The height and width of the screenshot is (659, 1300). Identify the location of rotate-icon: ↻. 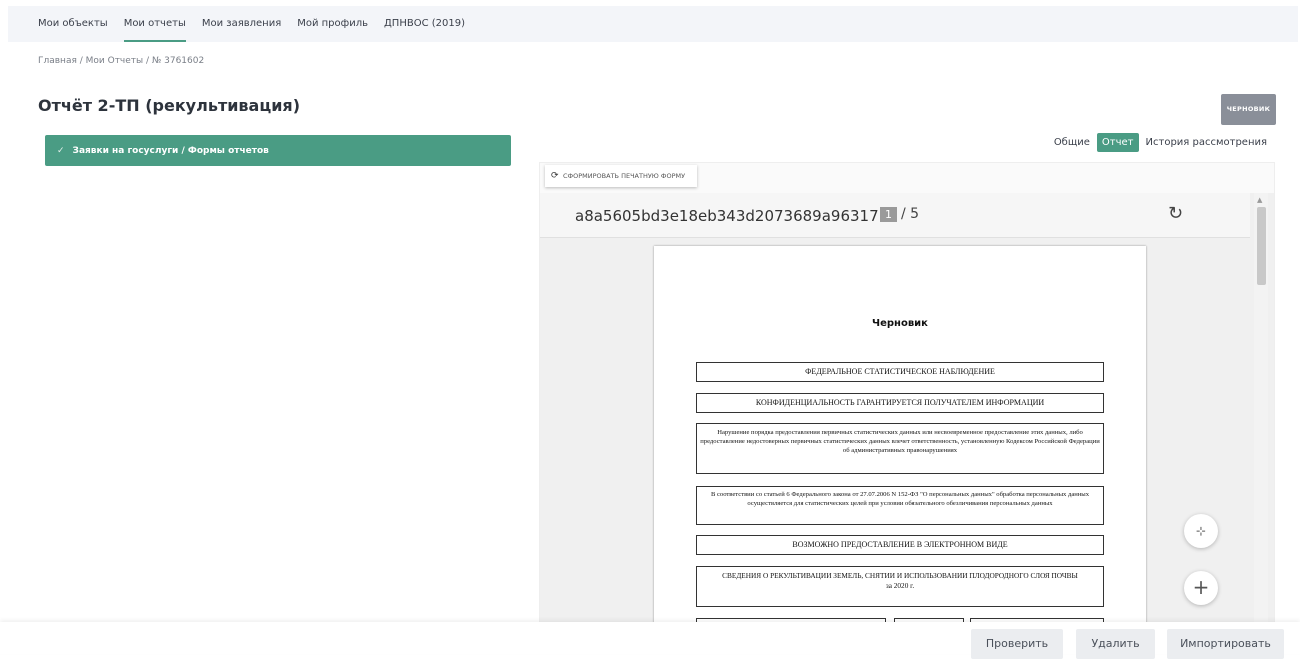
(1175, 213).